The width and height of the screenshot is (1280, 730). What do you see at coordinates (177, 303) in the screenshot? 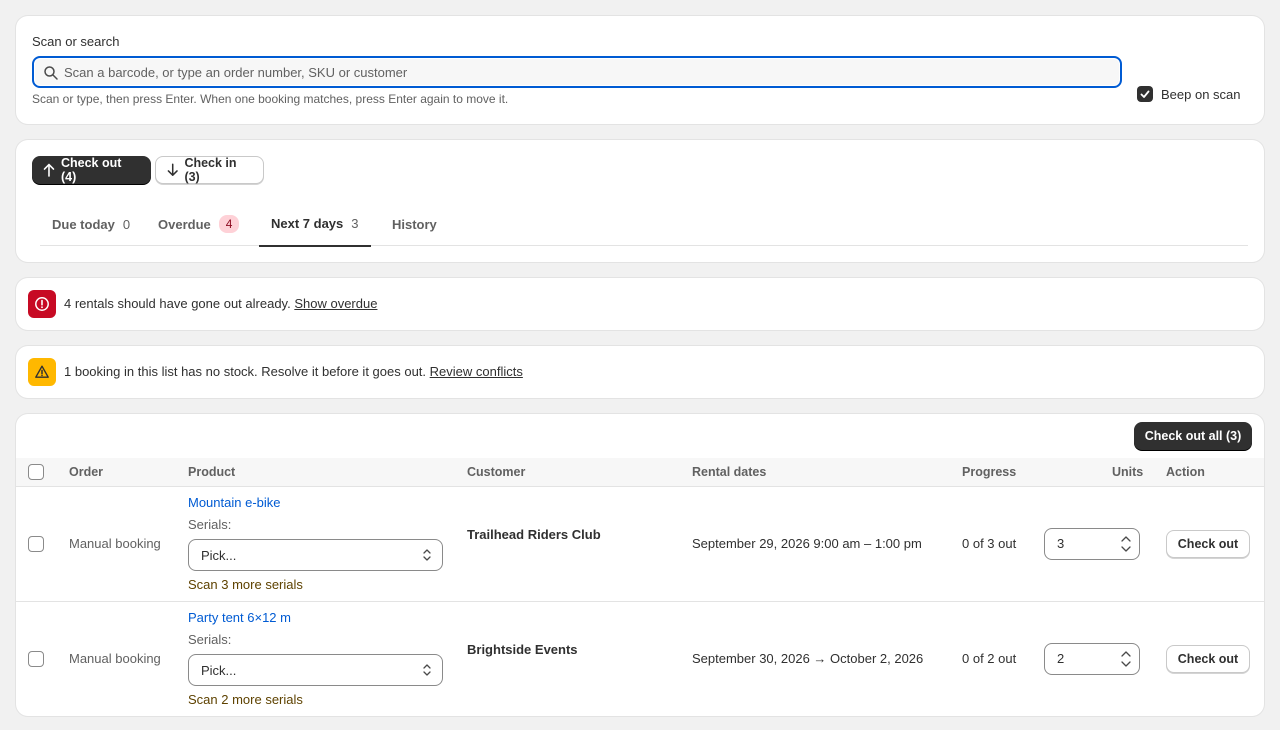
I see `overdue-message: 4 rentals should have gone out already.` at bounding box center [177, 303].